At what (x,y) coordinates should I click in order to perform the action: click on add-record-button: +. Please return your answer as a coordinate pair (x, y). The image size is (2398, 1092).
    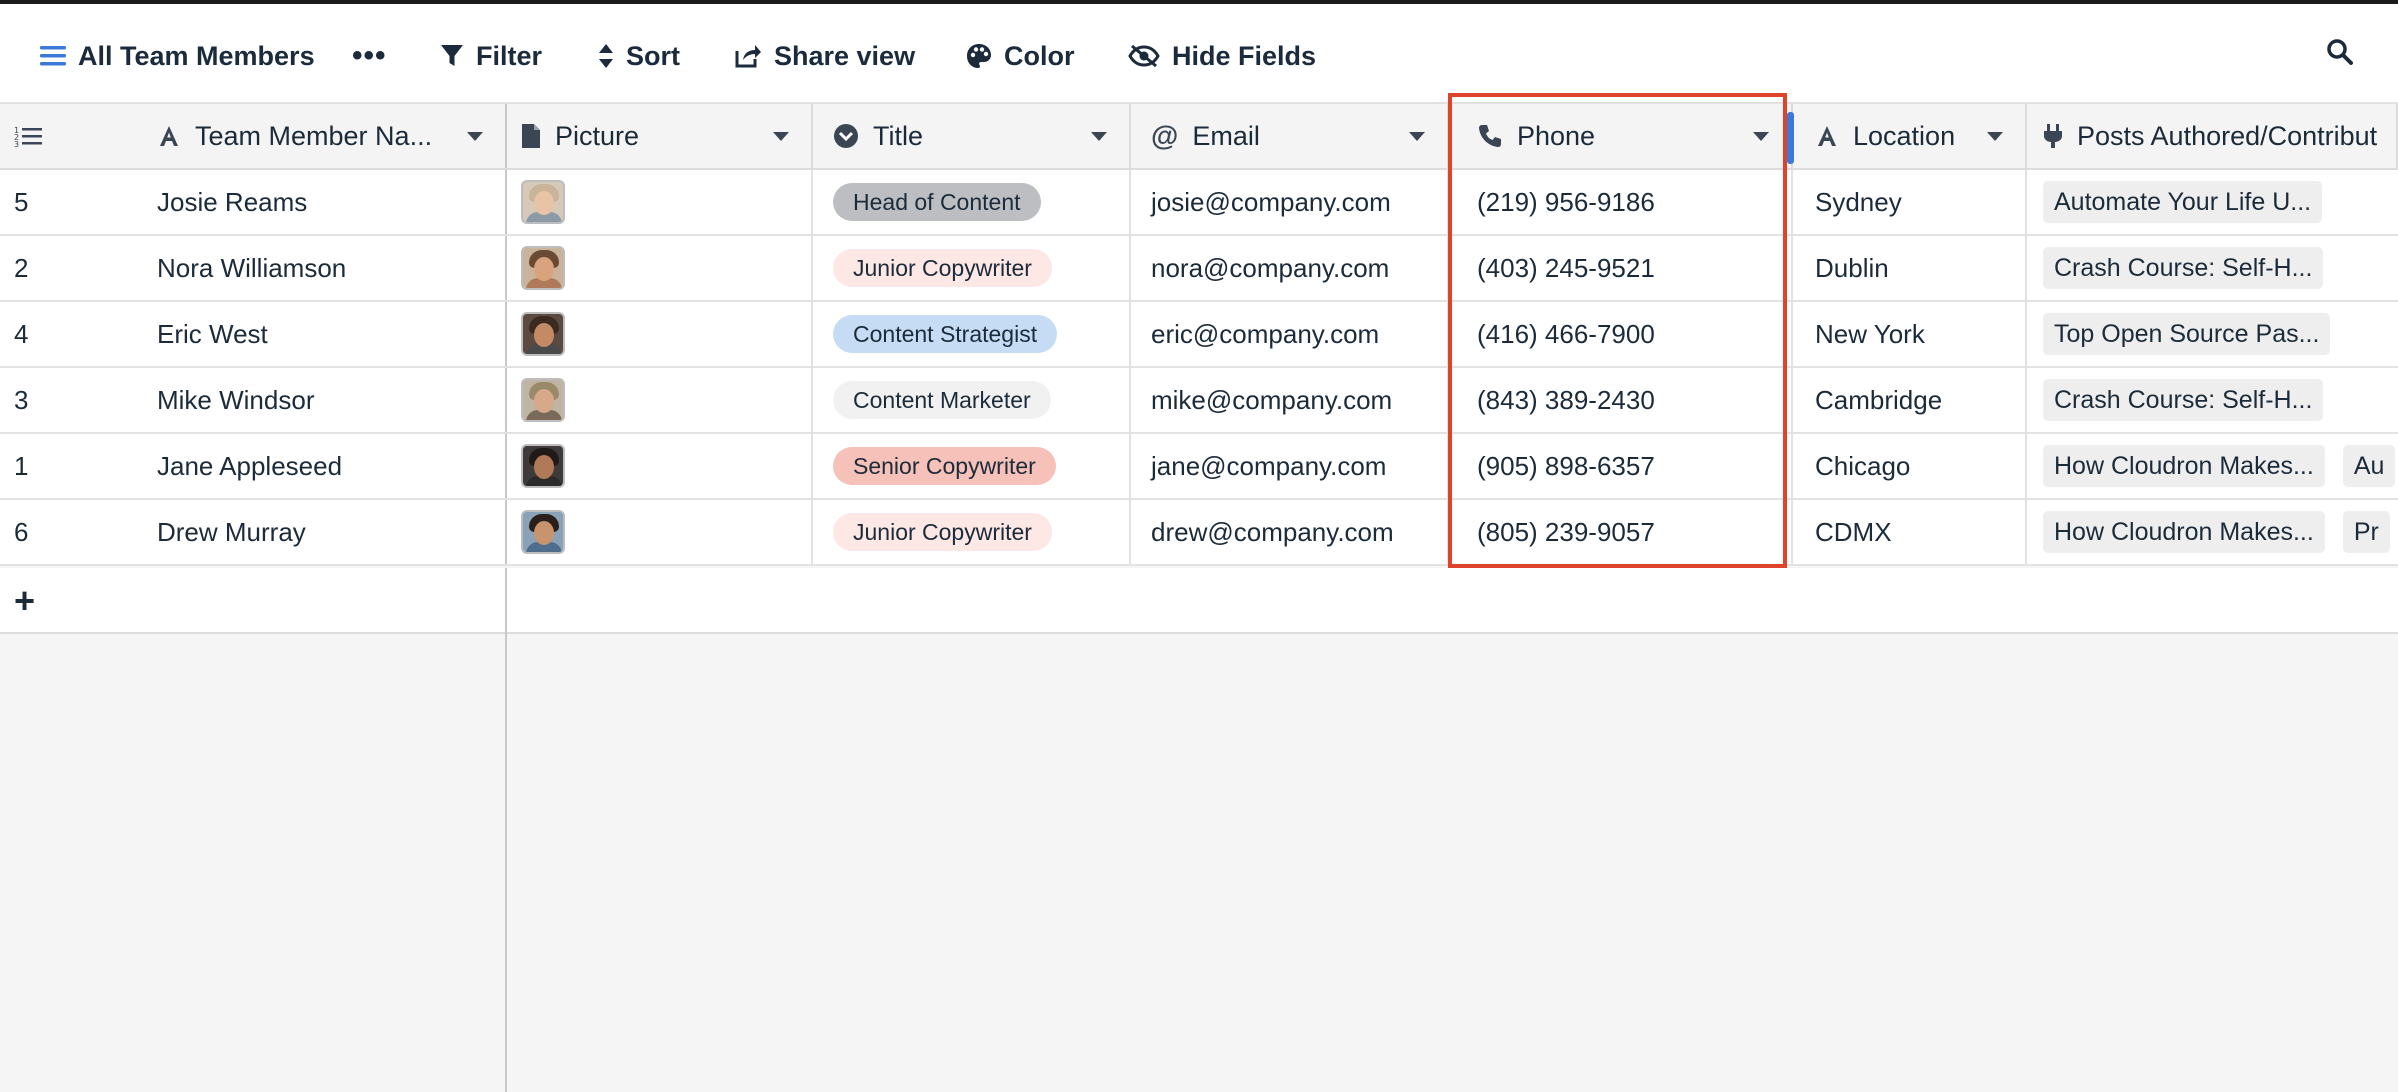
    Looking at the image, I should click on (24, 601).